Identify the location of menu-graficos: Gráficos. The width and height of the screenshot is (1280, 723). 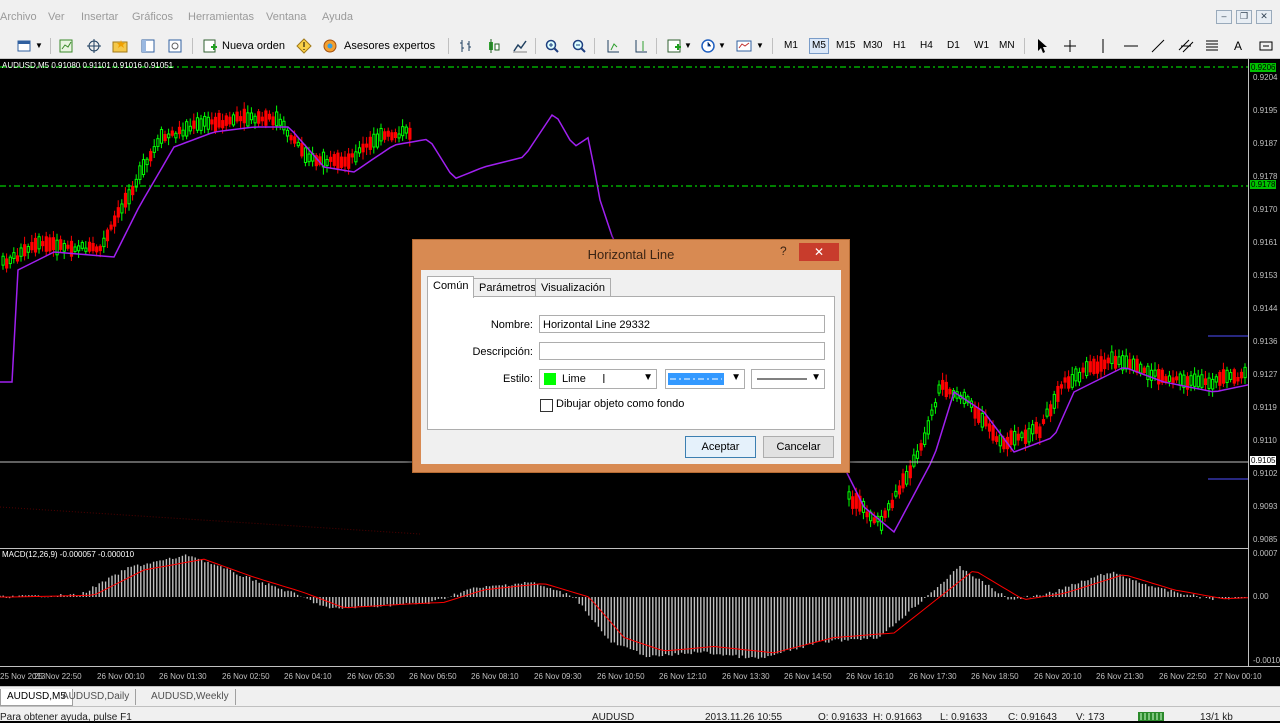
(152, 17).